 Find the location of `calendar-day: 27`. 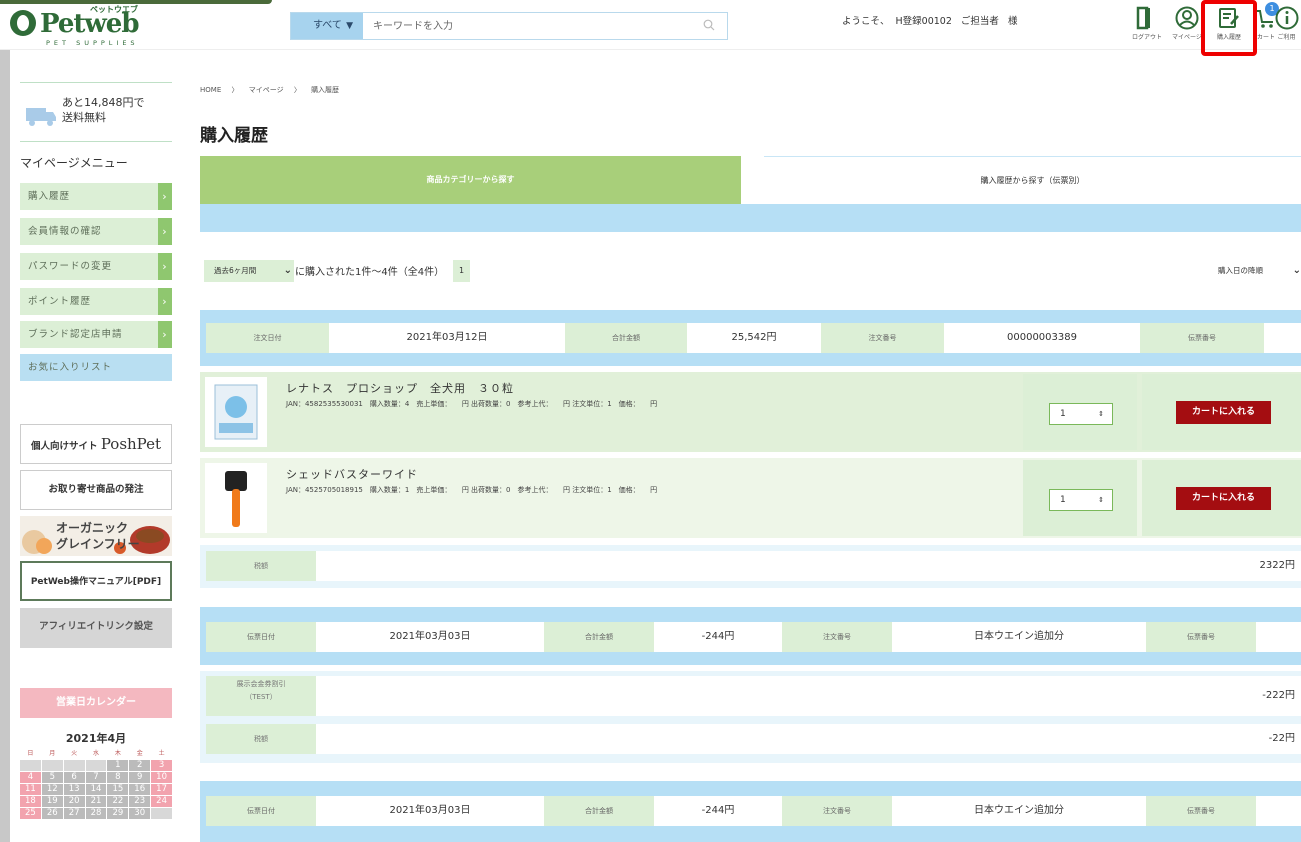

calendar-day: 27 is located at coordinates (74, 813).